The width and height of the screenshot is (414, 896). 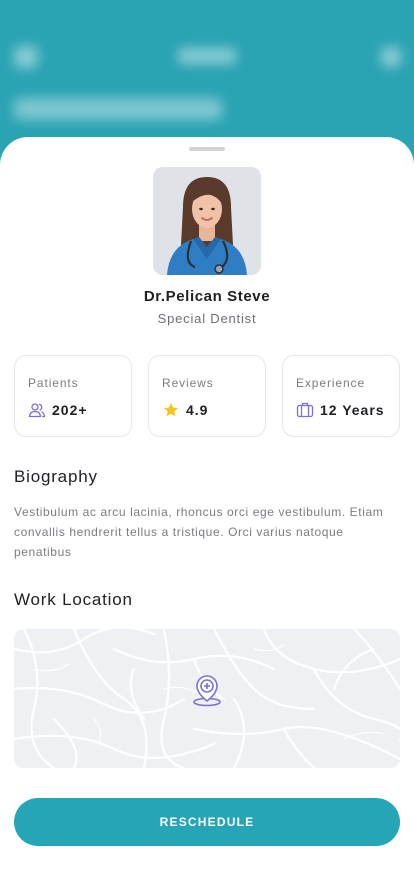 I want to click on people-icon, so click(x=37, y=410).